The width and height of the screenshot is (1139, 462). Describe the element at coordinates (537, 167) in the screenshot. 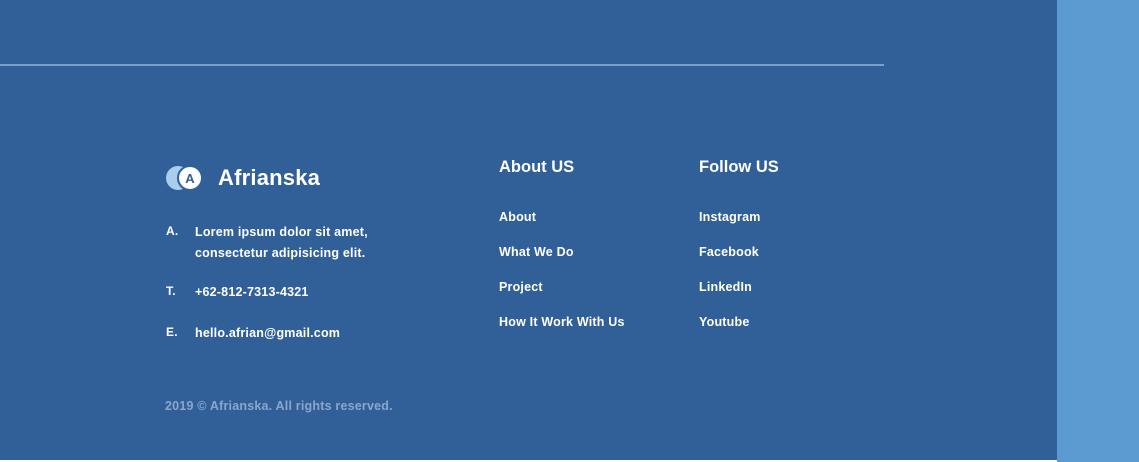

I see `about-title: About US` at that location.